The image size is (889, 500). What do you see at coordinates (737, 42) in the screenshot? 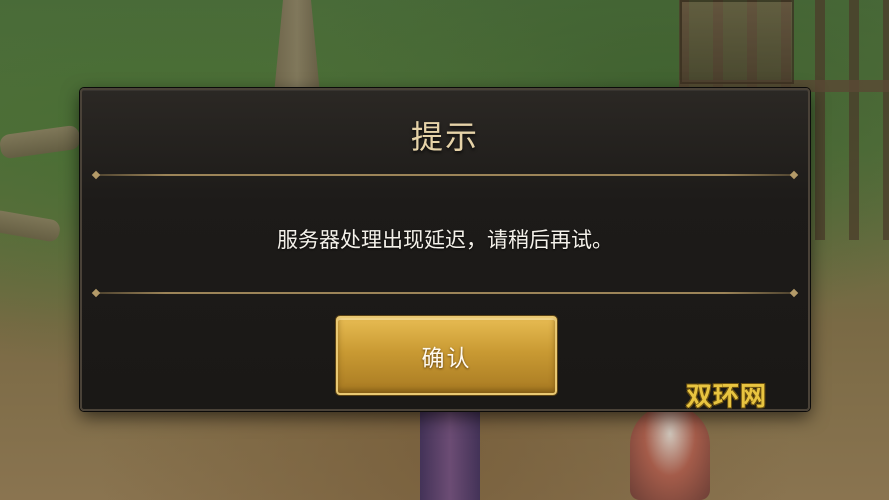
I see `background-signboard` at bounding box center [737, 42].